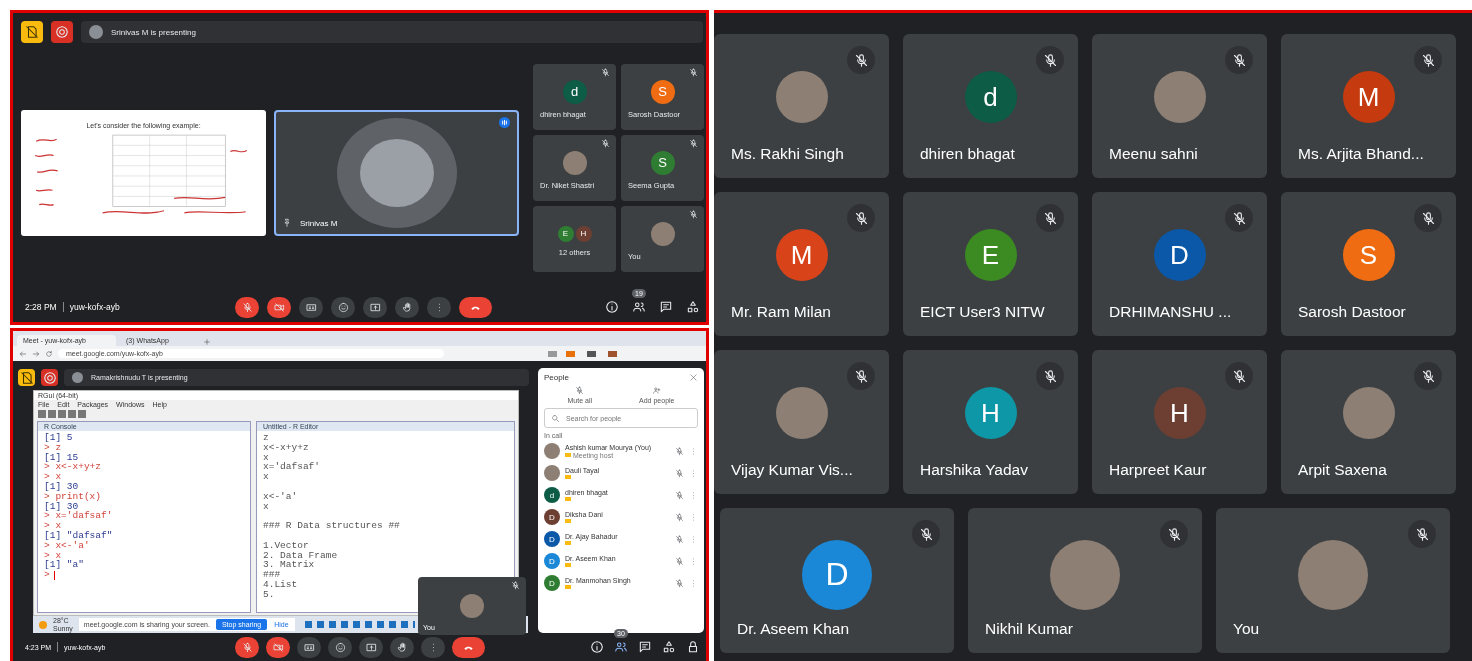  I want to click on presenter-tag-icon, so click(568, 477).